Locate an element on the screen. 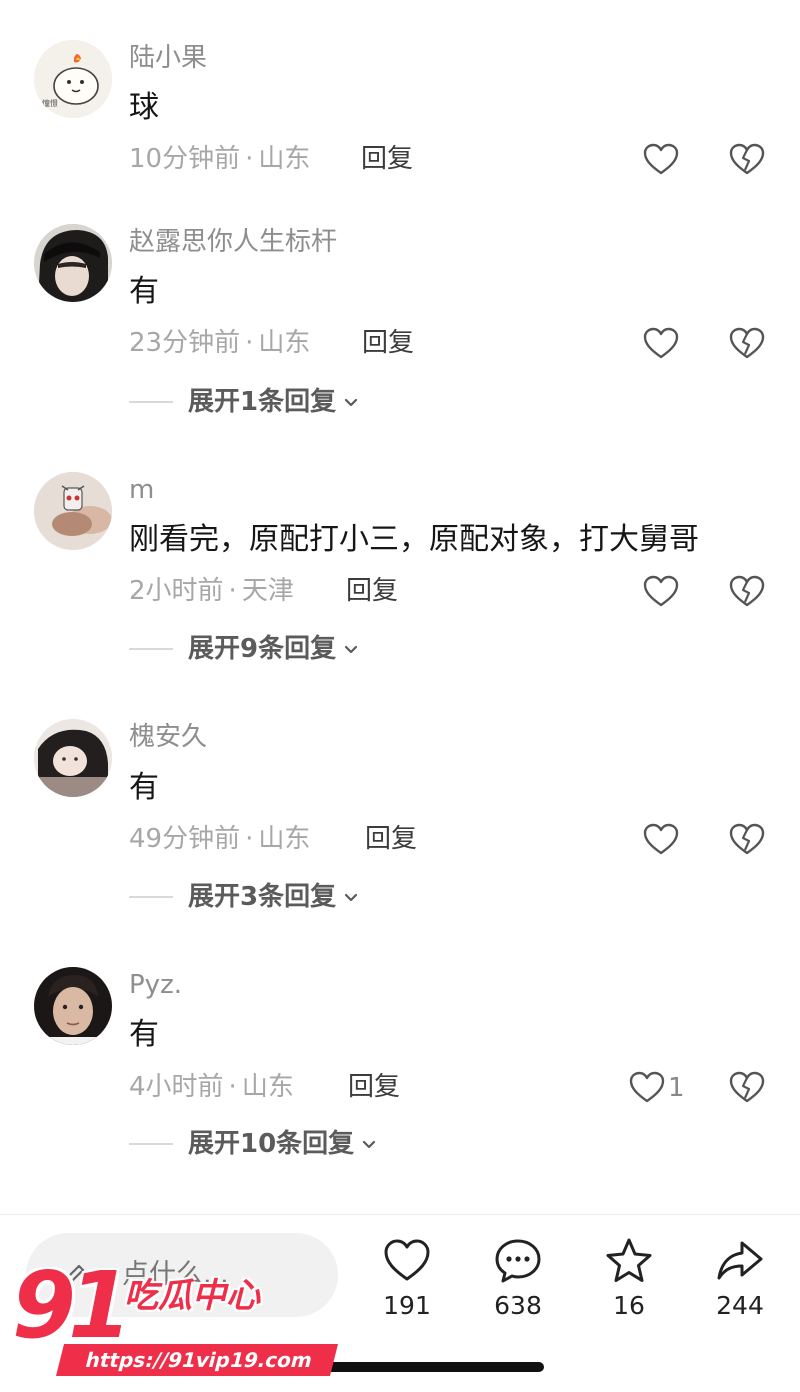 Image resolution: width=800 pixels, height=1392 pixels. watermark-logo: 91 吃瓜中心 https://91vip19.com is located at coordinates (171, 1319).